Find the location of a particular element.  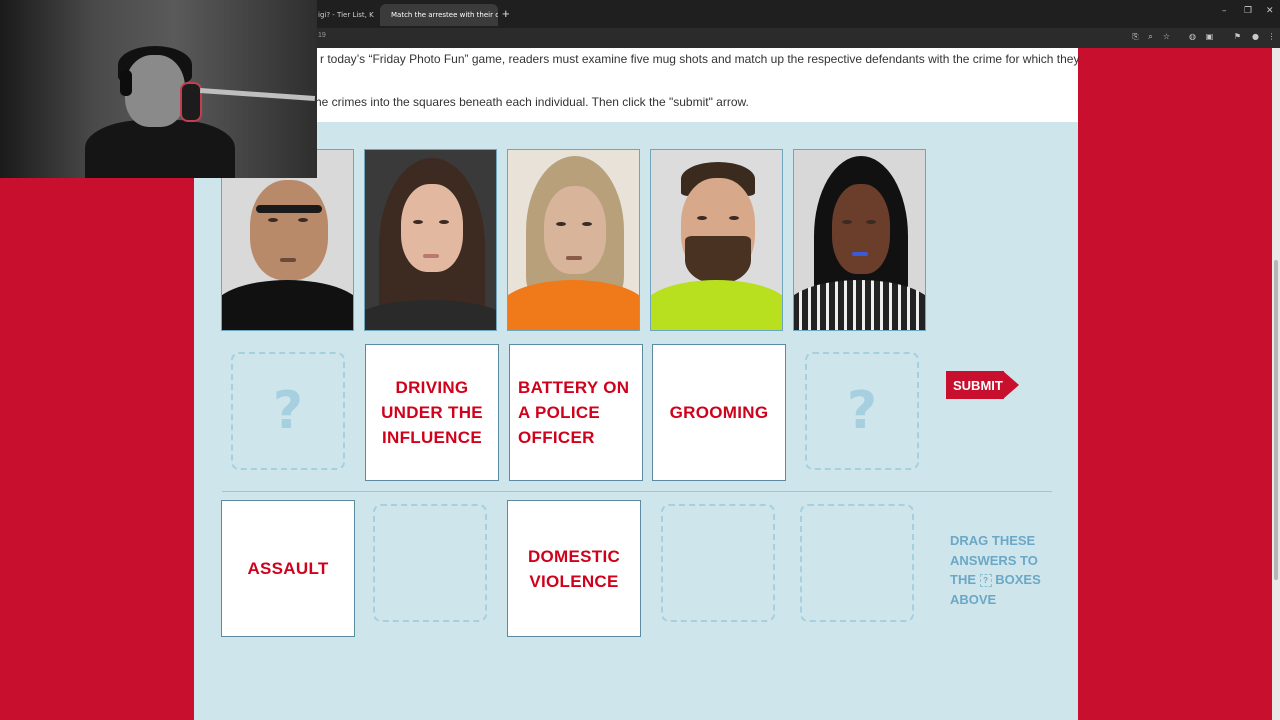

answer-slot-5: ? is located at coordinates (862, 411).